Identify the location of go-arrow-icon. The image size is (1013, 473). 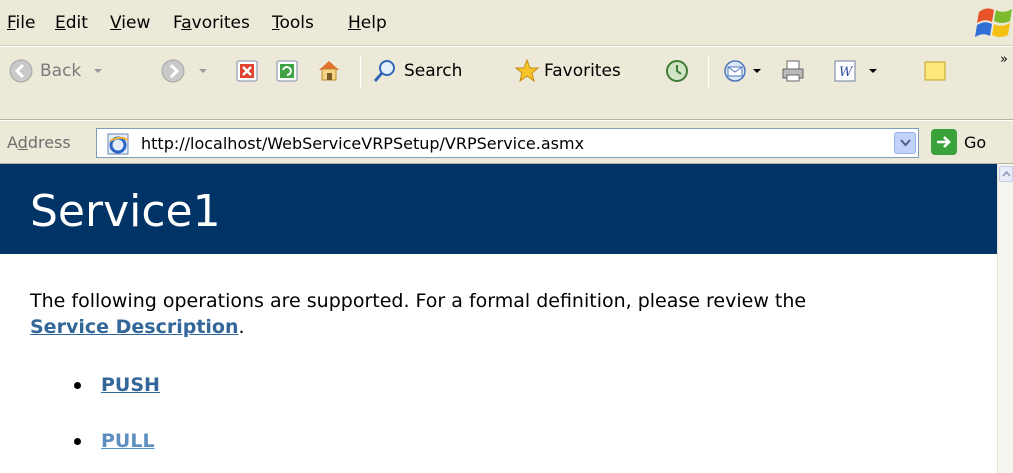
(944, 142).